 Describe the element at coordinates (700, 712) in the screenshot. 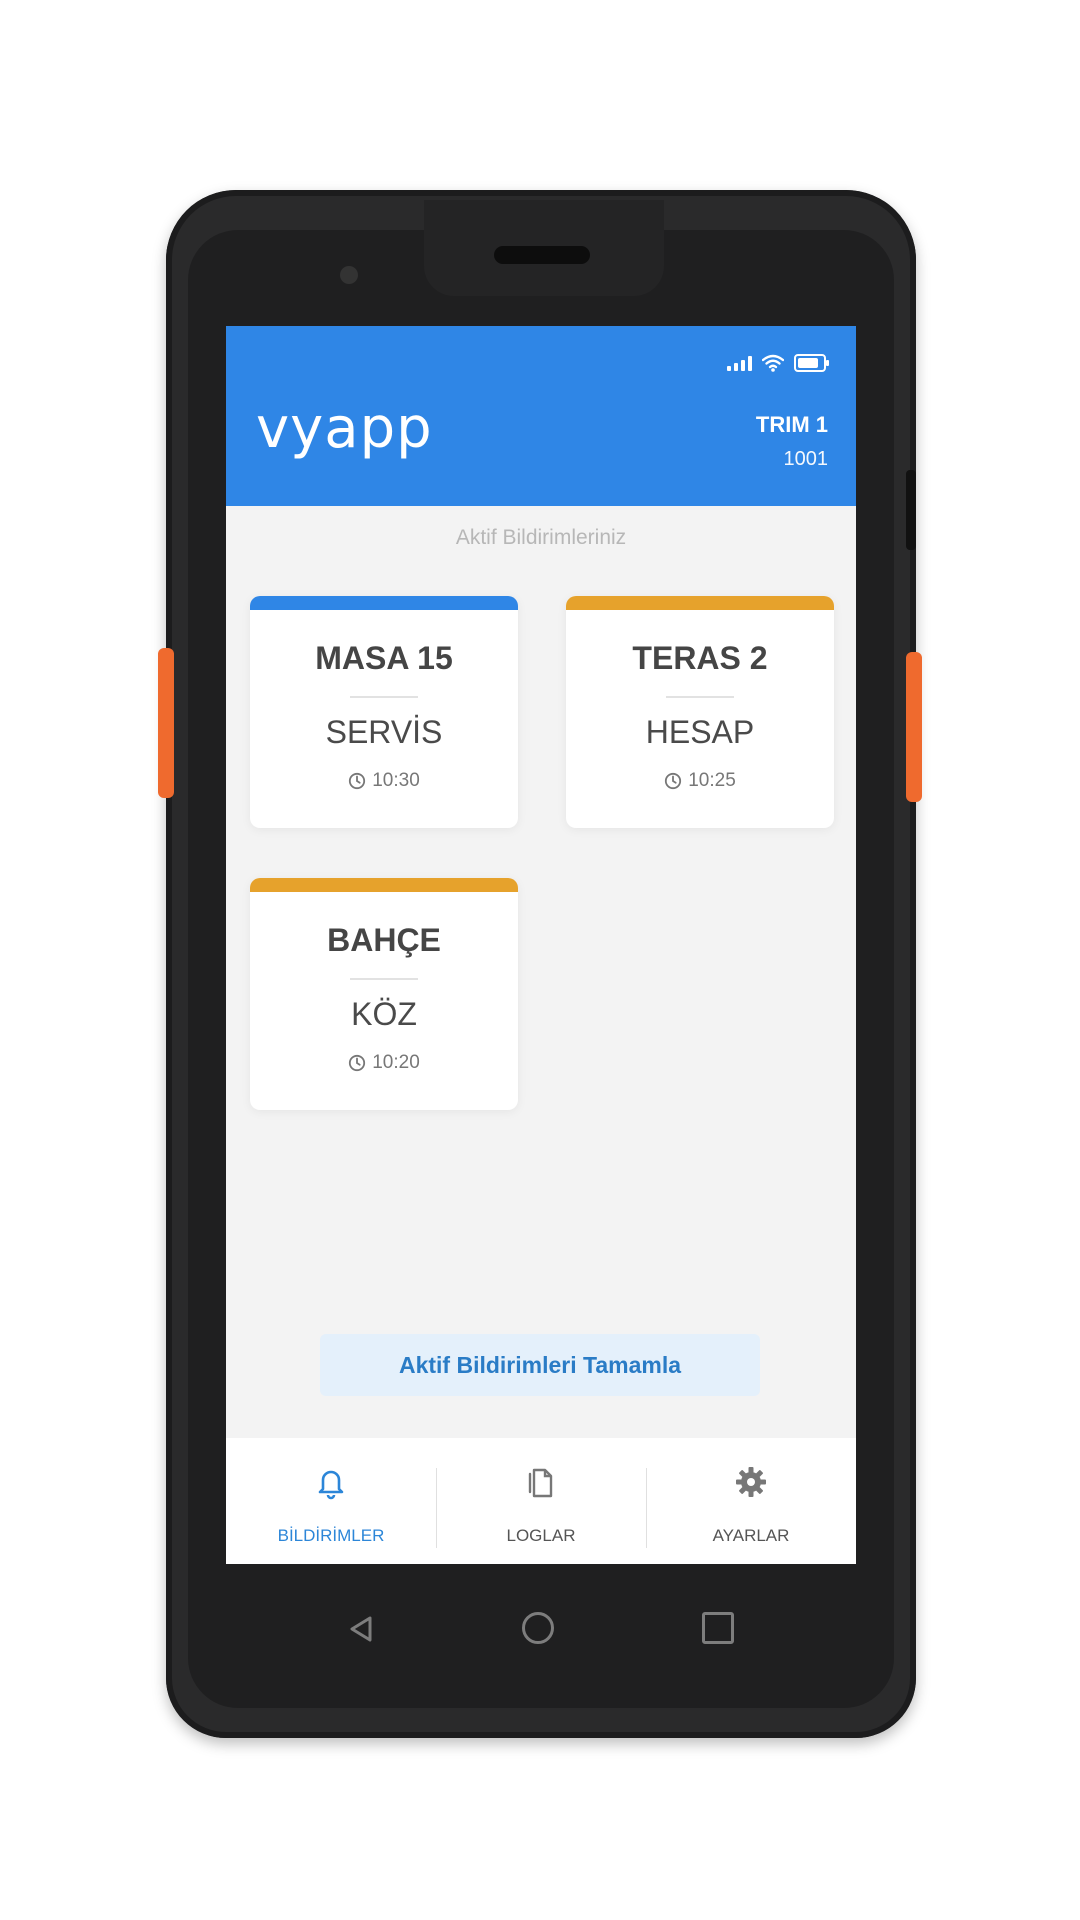

I see `notification-card: TERAS 2 HESAP 10:25` at that location.